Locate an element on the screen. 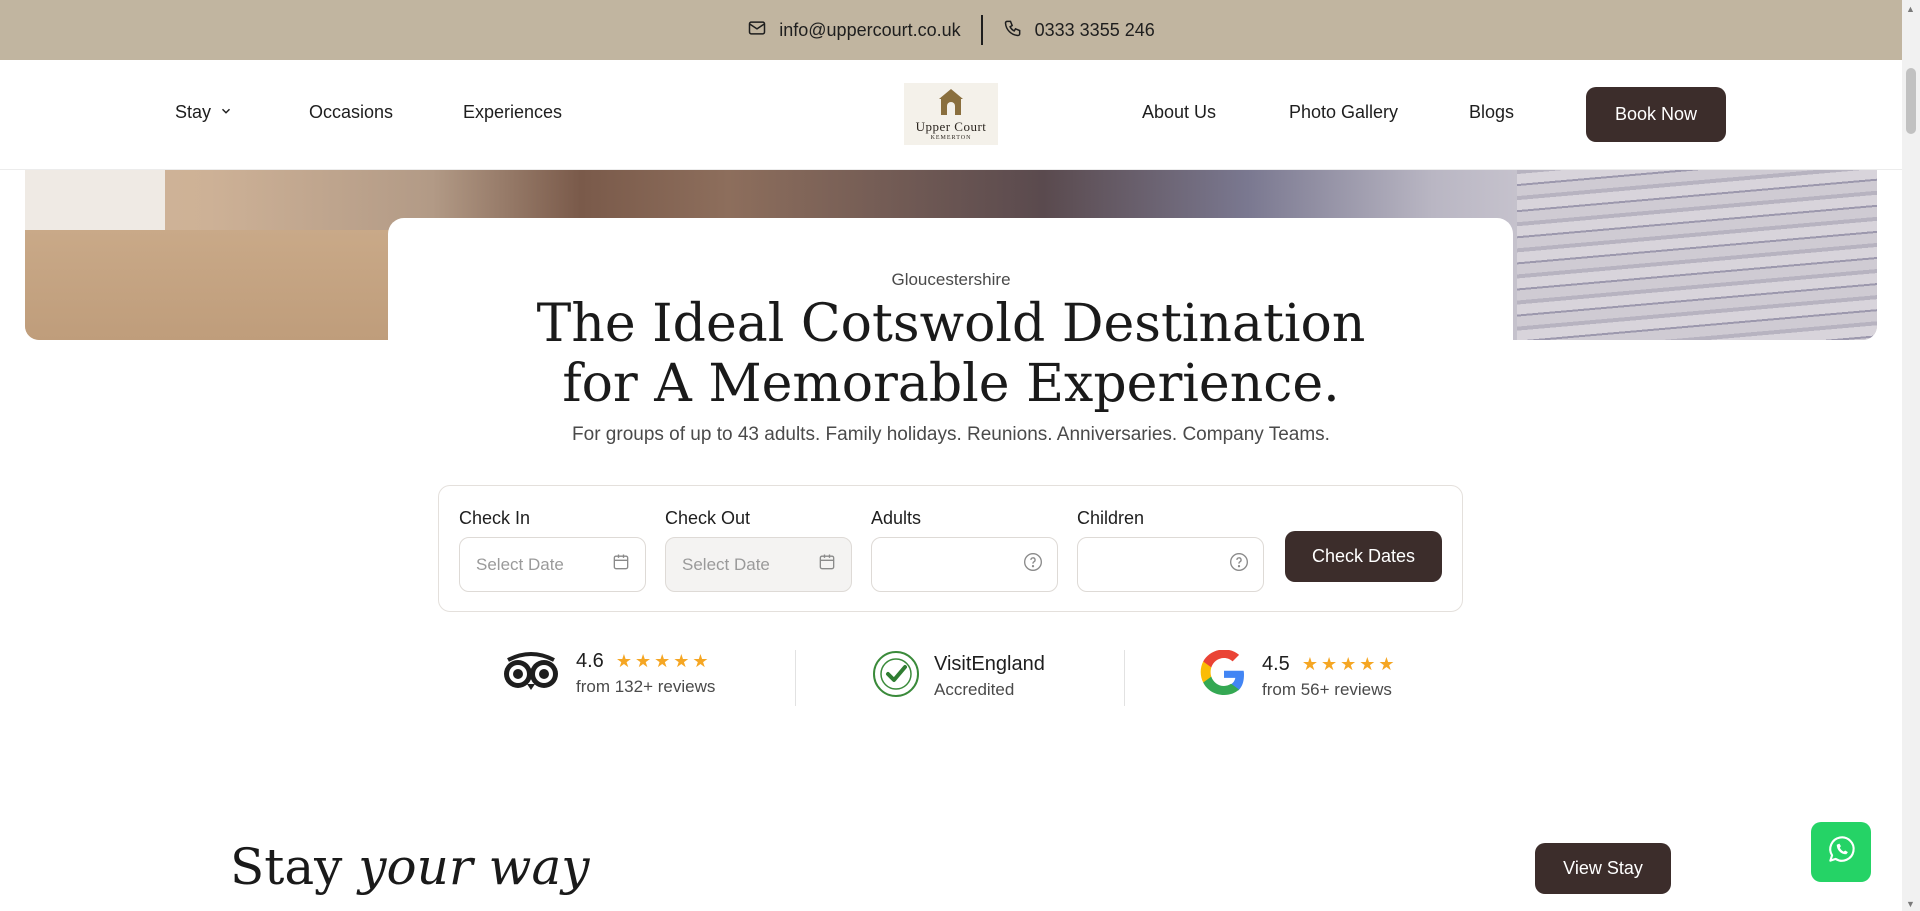 Image resolution: width=1920 pixels, height=911 pixels. logo-name: Upper Court is located at coordinates (951, 126).